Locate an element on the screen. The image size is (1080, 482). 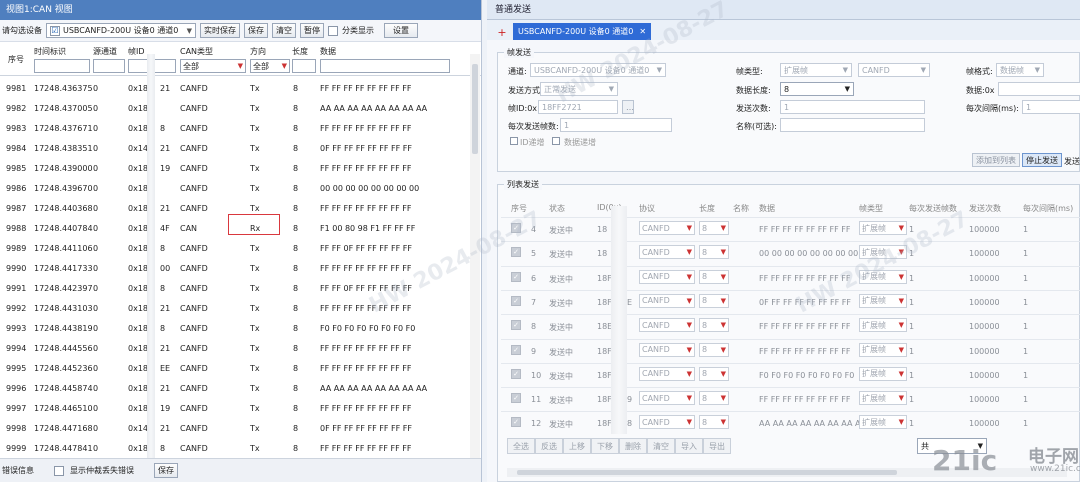
interval-input: 1 is located at coordinates (1051, 107).